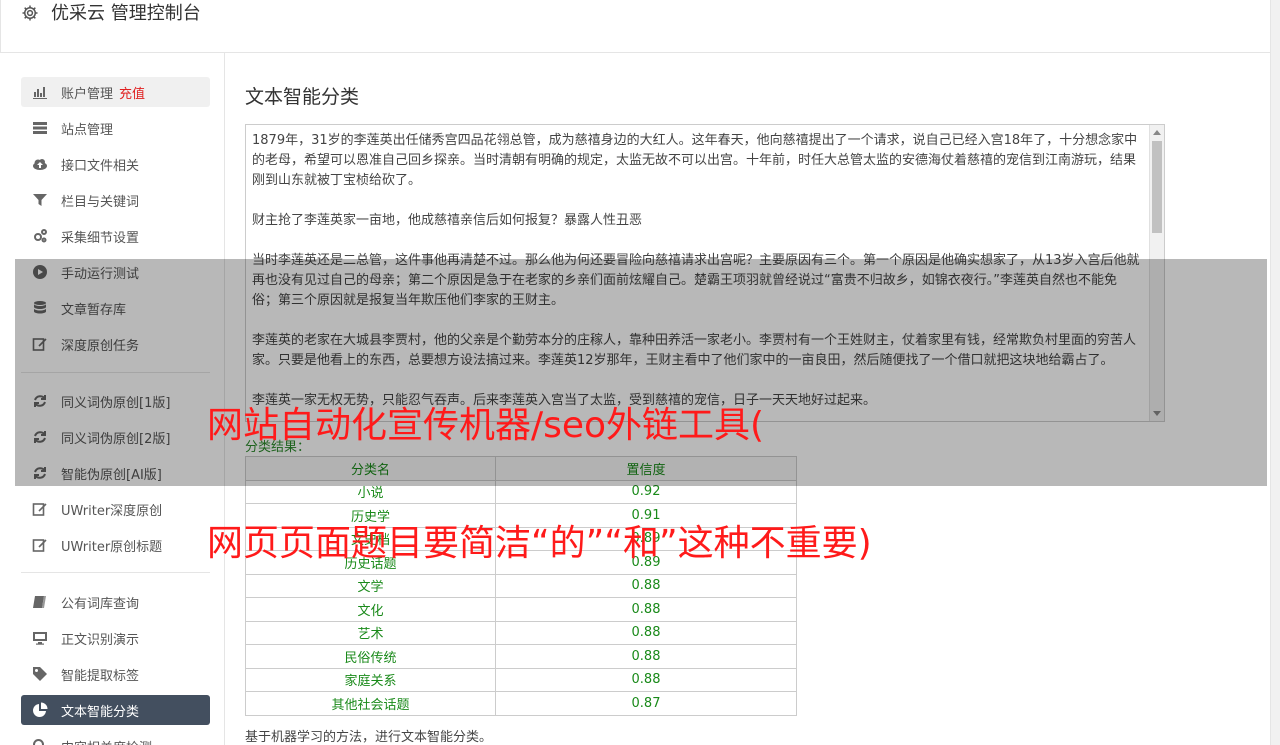 The width and height of the screenshot is (1280, 745). Describe the element at coordinates (1157, 132) in the screenshot. I see `scroll-up-arrow-icon` at that location.